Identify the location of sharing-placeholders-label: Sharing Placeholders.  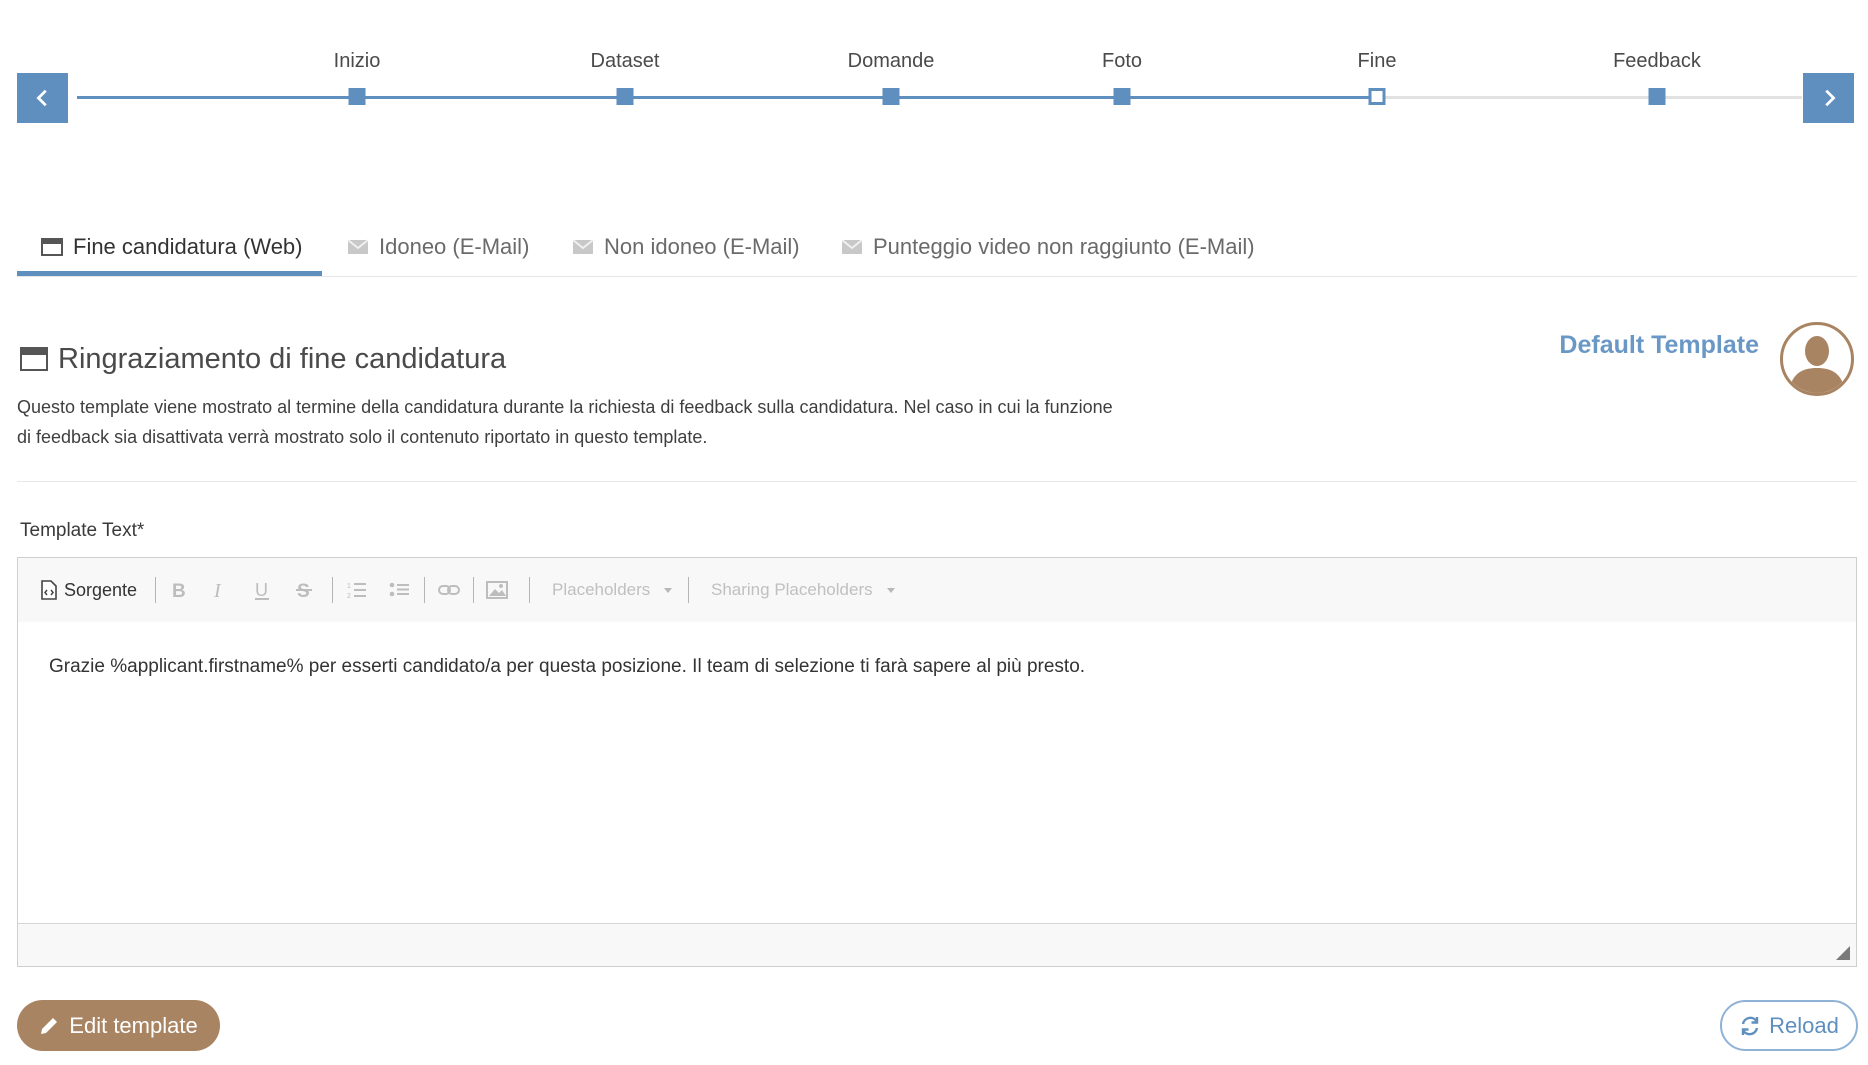
(792, 589).